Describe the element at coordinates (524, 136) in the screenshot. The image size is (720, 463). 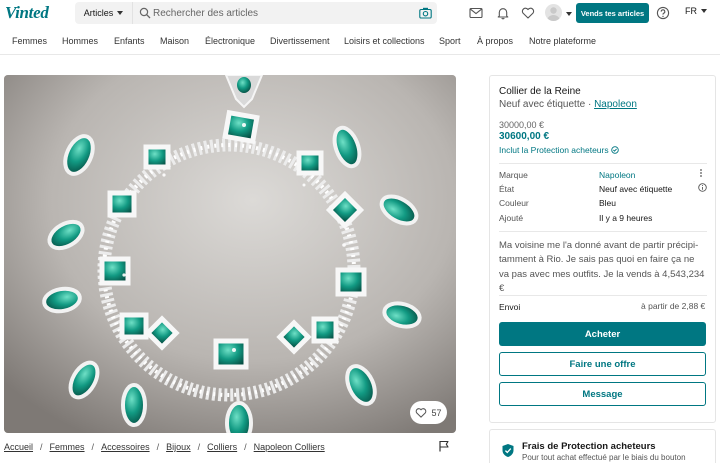
I see `item-total-price: 30600,00 €` at that location.